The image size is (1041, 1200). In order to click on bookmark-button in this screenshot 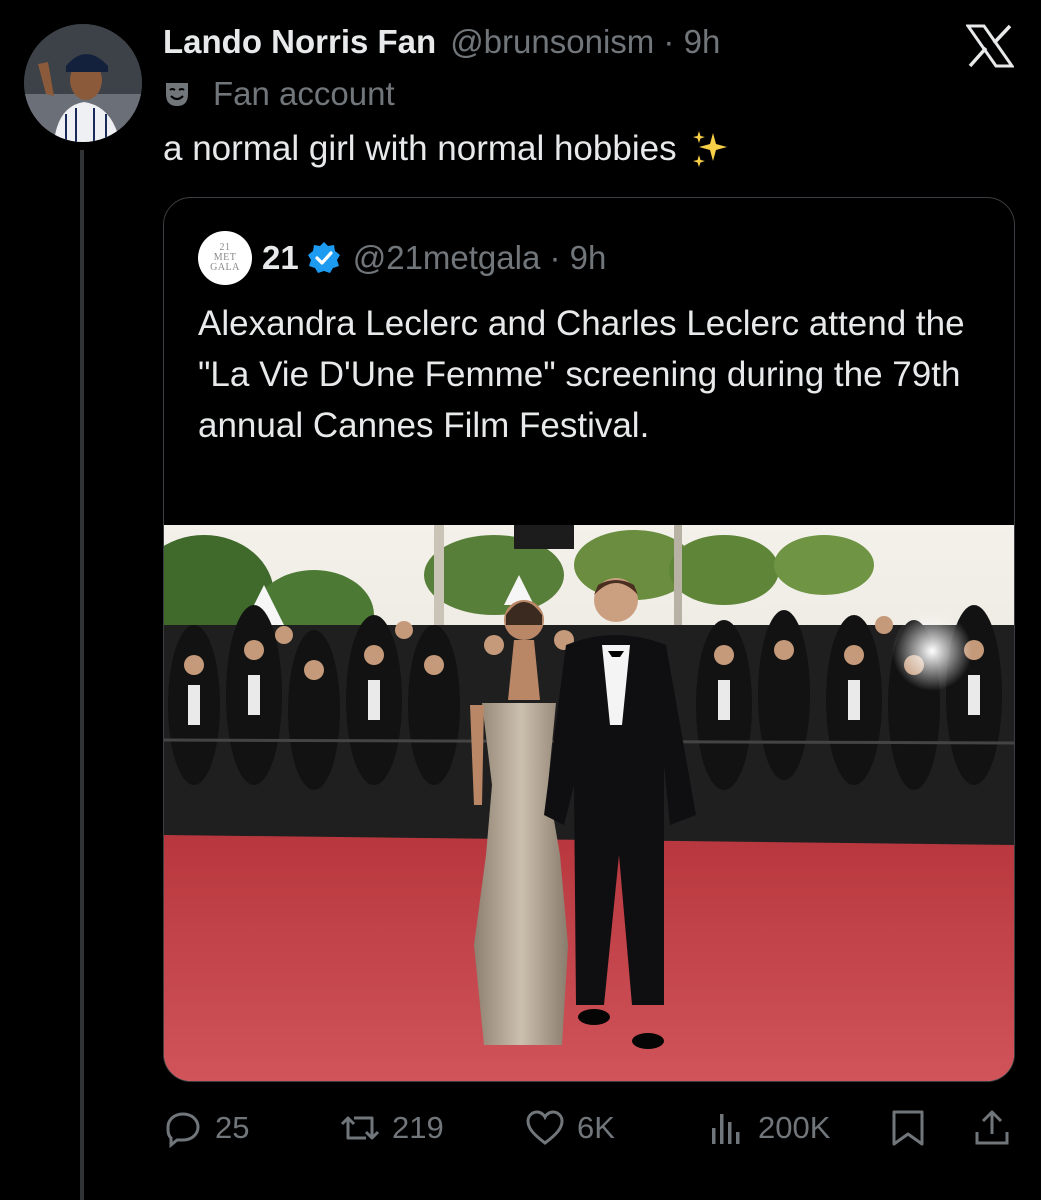, I will do `click(914, 1128)`.